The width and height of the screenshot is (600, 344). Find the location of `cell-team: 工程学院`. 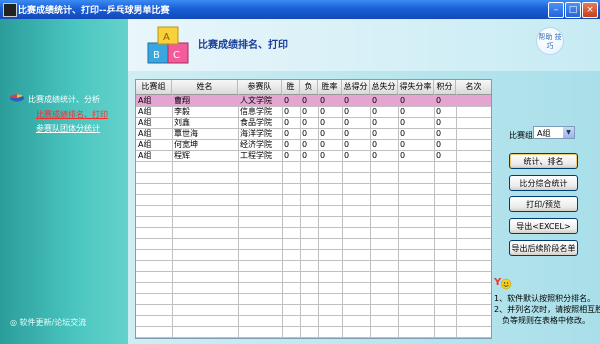

cell-team: 工程学院 is located at coordinates (260, 155).